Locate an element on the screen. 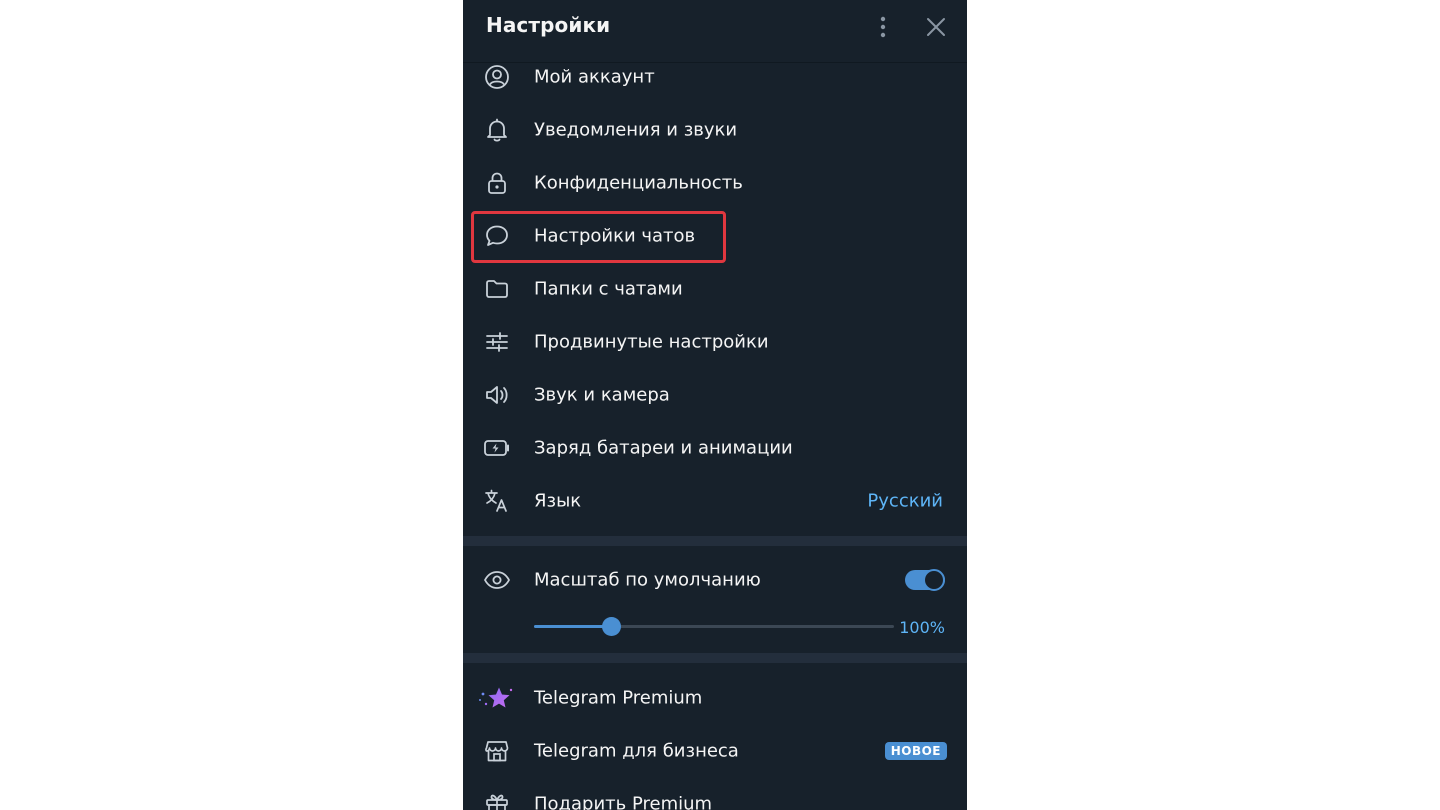 Image resolution: width=1440 pixels, height=810 pixels. bell-icon is located at coordinates (497, 130).